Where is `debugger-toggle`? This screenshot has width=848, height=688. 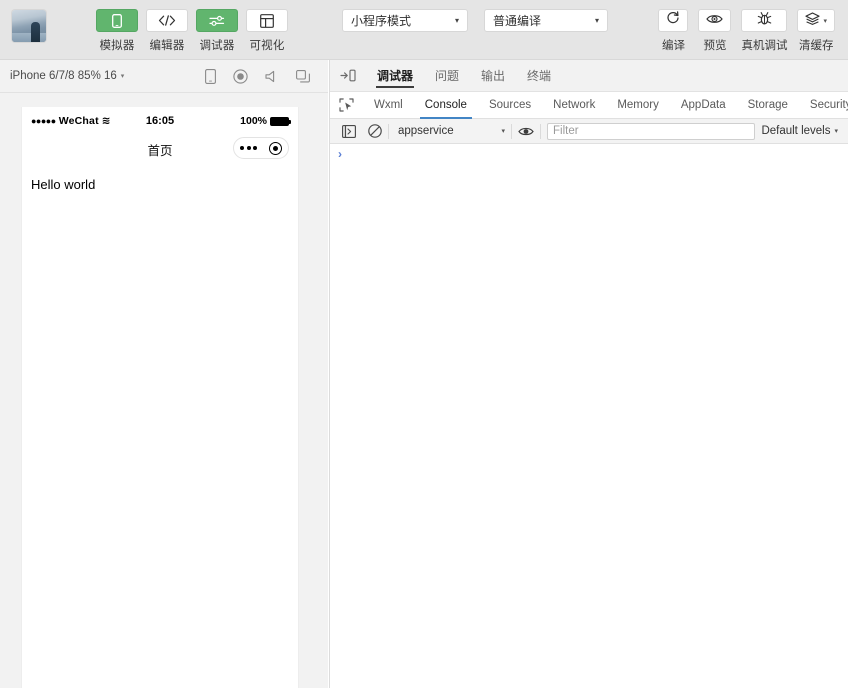 debugger-toggle is located at coordinates (217, 20).